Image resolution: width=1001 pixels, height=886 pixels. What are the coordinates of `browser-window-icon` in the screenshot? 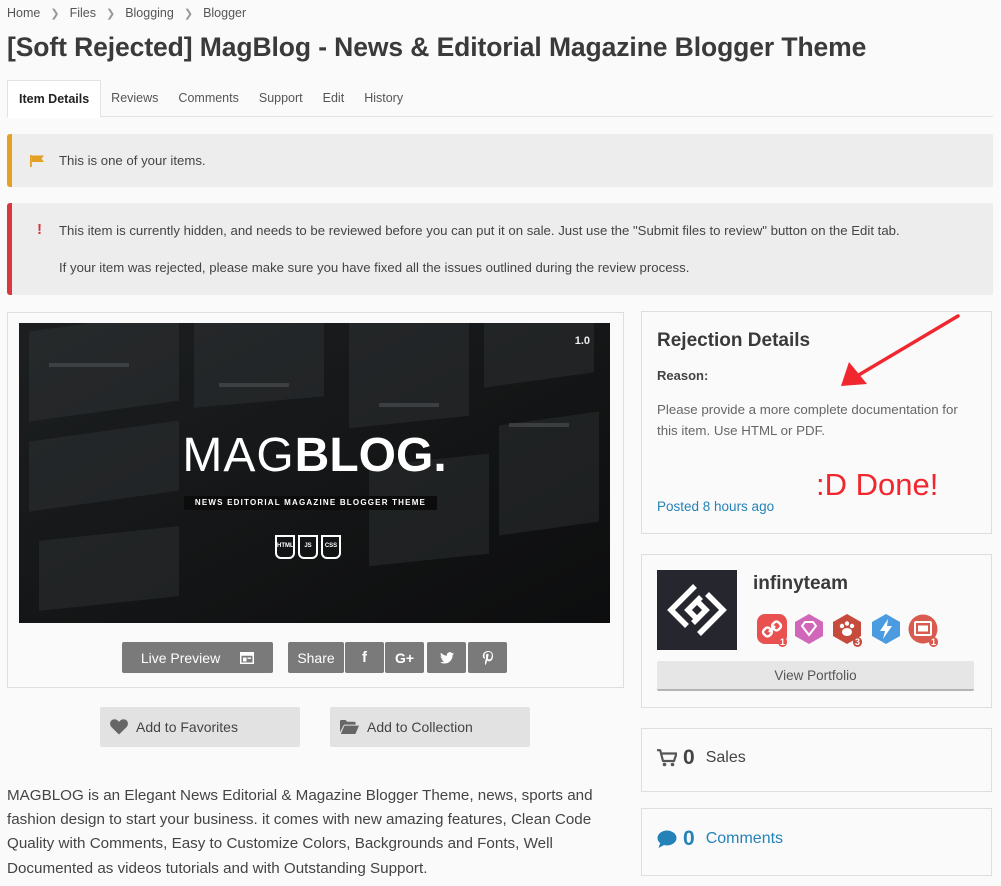 It's located at (247, 657).